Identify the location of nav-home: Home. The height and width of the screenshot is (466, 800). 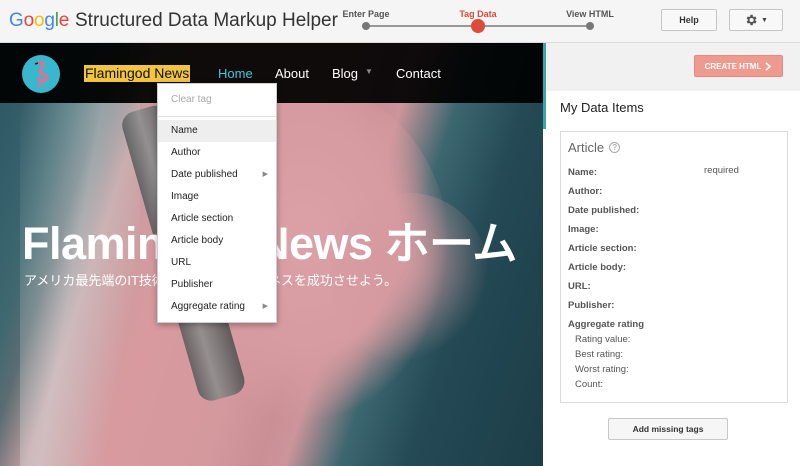
(235, 73).